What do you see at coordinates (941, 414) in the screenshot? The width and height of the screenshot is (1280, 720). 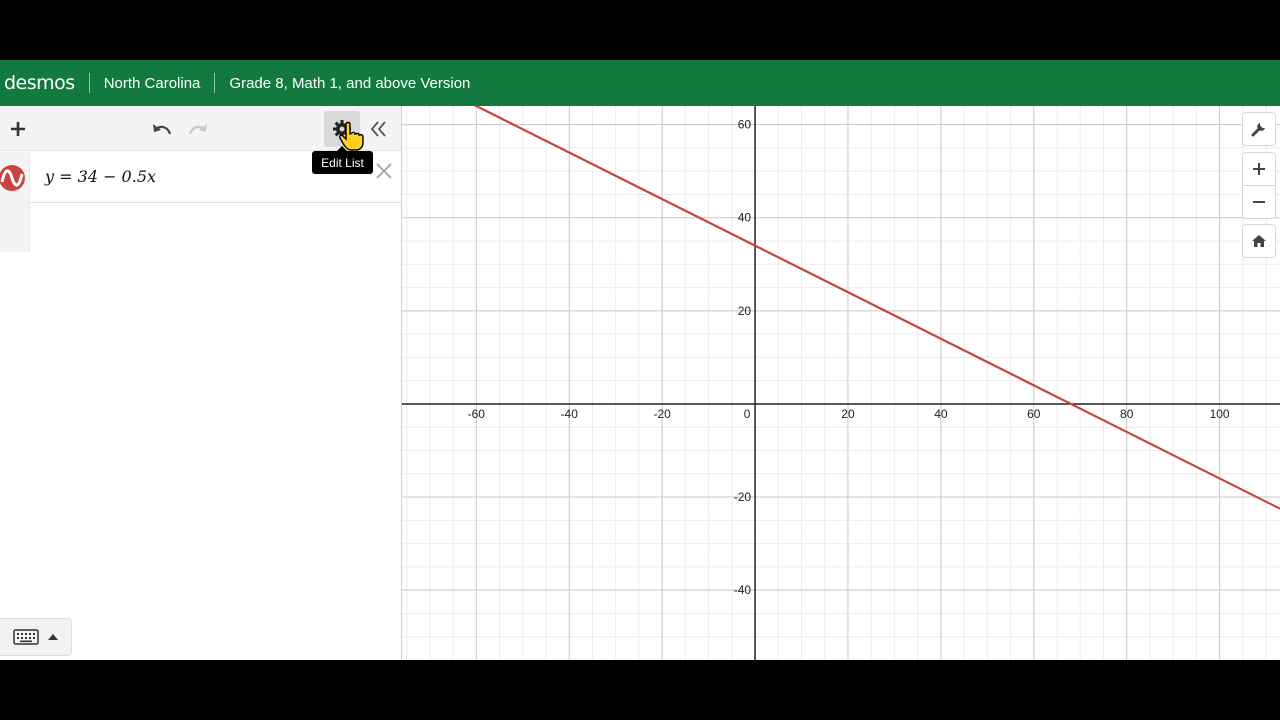 I see `x-tick-label: 40` at bounding box center [941, 414].